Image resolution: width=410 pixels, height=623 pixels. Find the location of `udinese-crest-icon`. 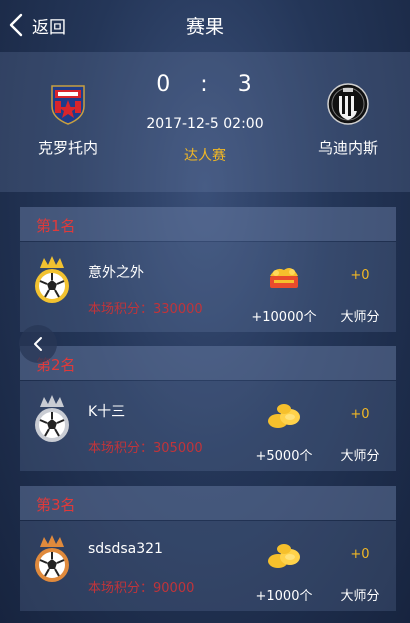

udinese-crest-icon is located at coordinates (348, 104).